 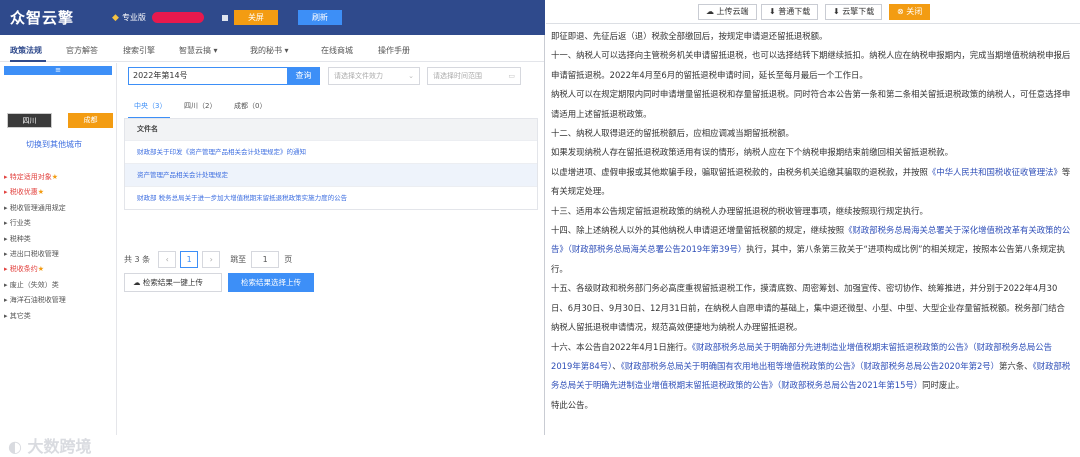 What do you see at coordinates (319, 17) in the screenshot?
I see `refresh-button: 刷新` at bounding box center [319, 17].